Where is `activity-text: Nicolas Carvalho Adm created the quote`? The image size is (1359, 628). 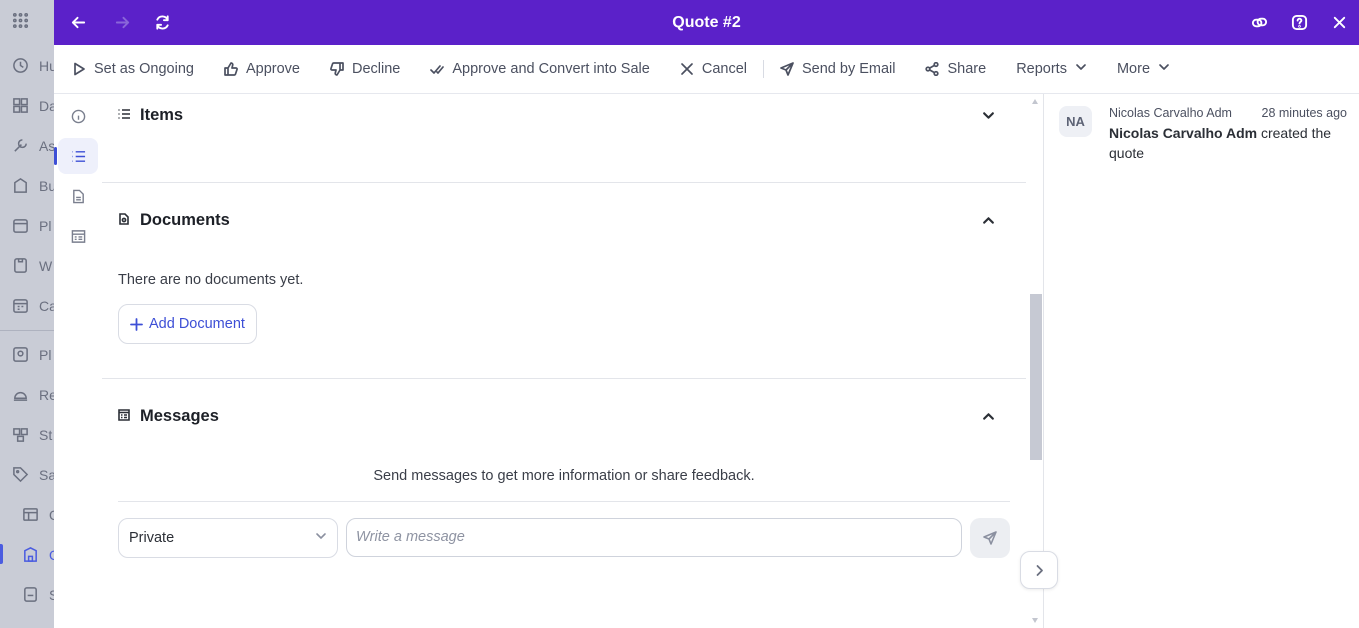
activity-text: Nicolas Carvalho Adm created the quote is located at coordinates (1229, 143).